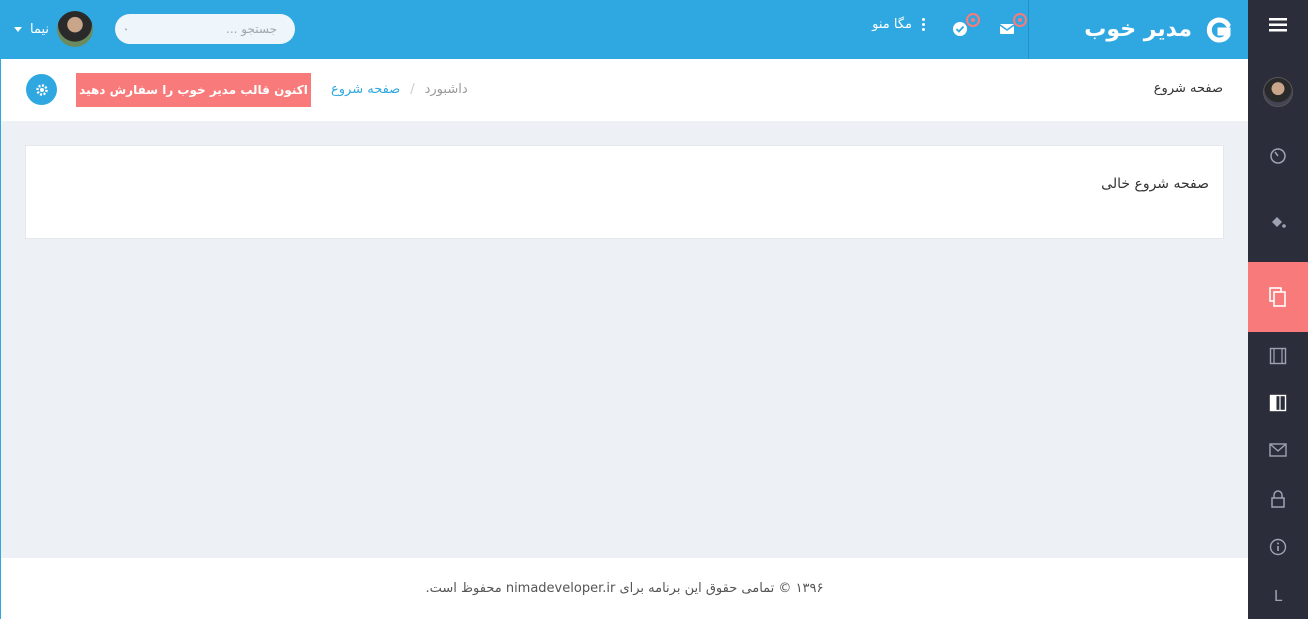  I want to click on page-title: صفحه شروع, so click(1188, 88).